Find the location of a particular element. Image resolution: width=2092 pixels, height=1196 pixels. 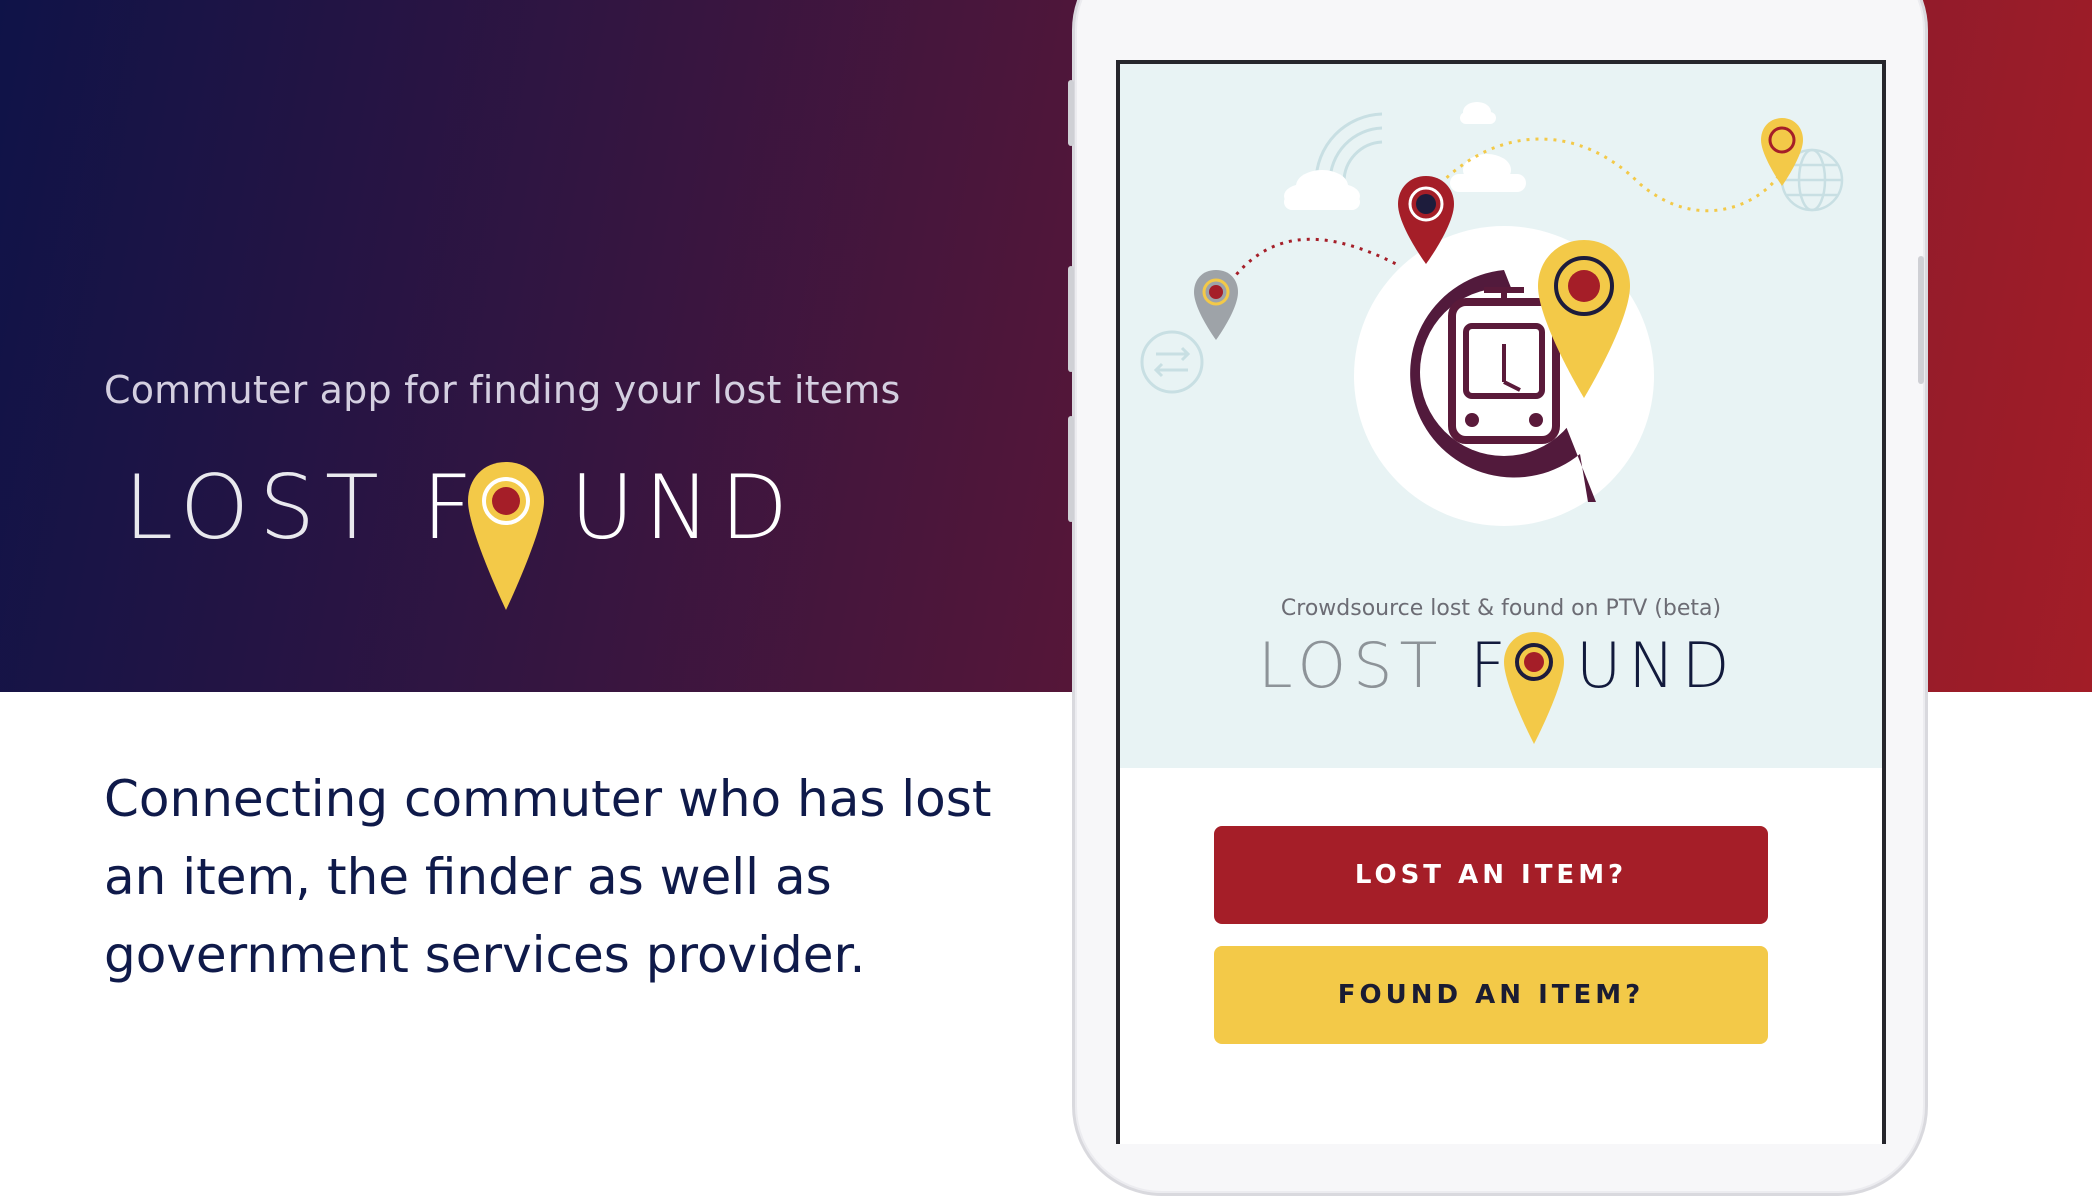

found-an-item-button: FOUND AN ITEM? is located at coordinates (1491, 995).